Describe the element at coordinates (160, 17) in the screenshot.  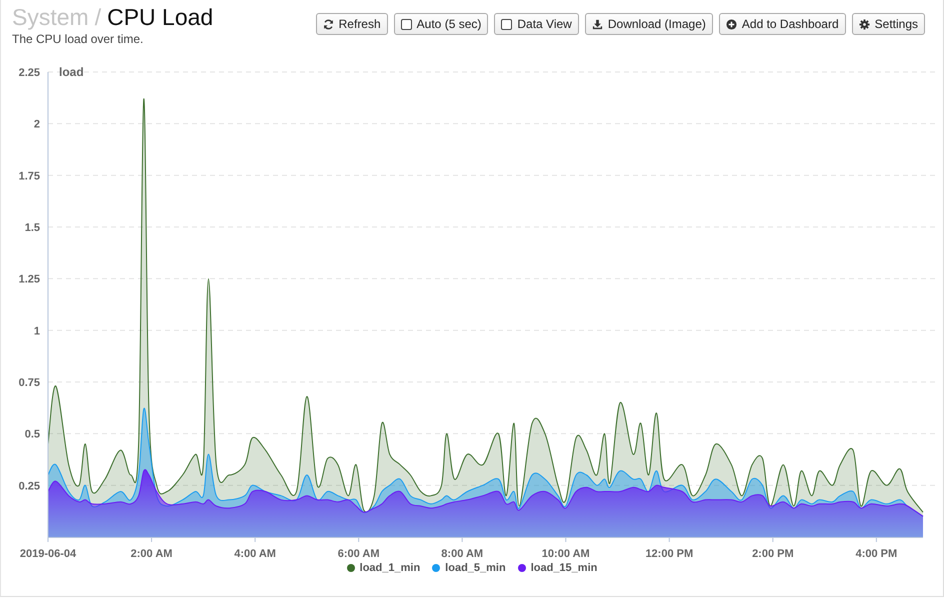
I see `page-title: CPU Load` at that location.